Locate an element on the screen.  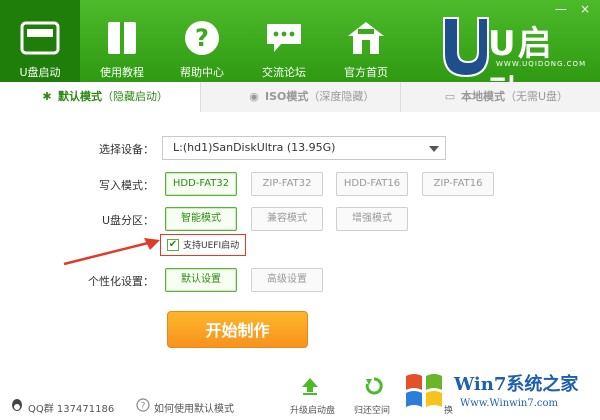
tab-iso-mode: ◉ ISO模式（深度隐藏） is located at coordinates (300, 97).